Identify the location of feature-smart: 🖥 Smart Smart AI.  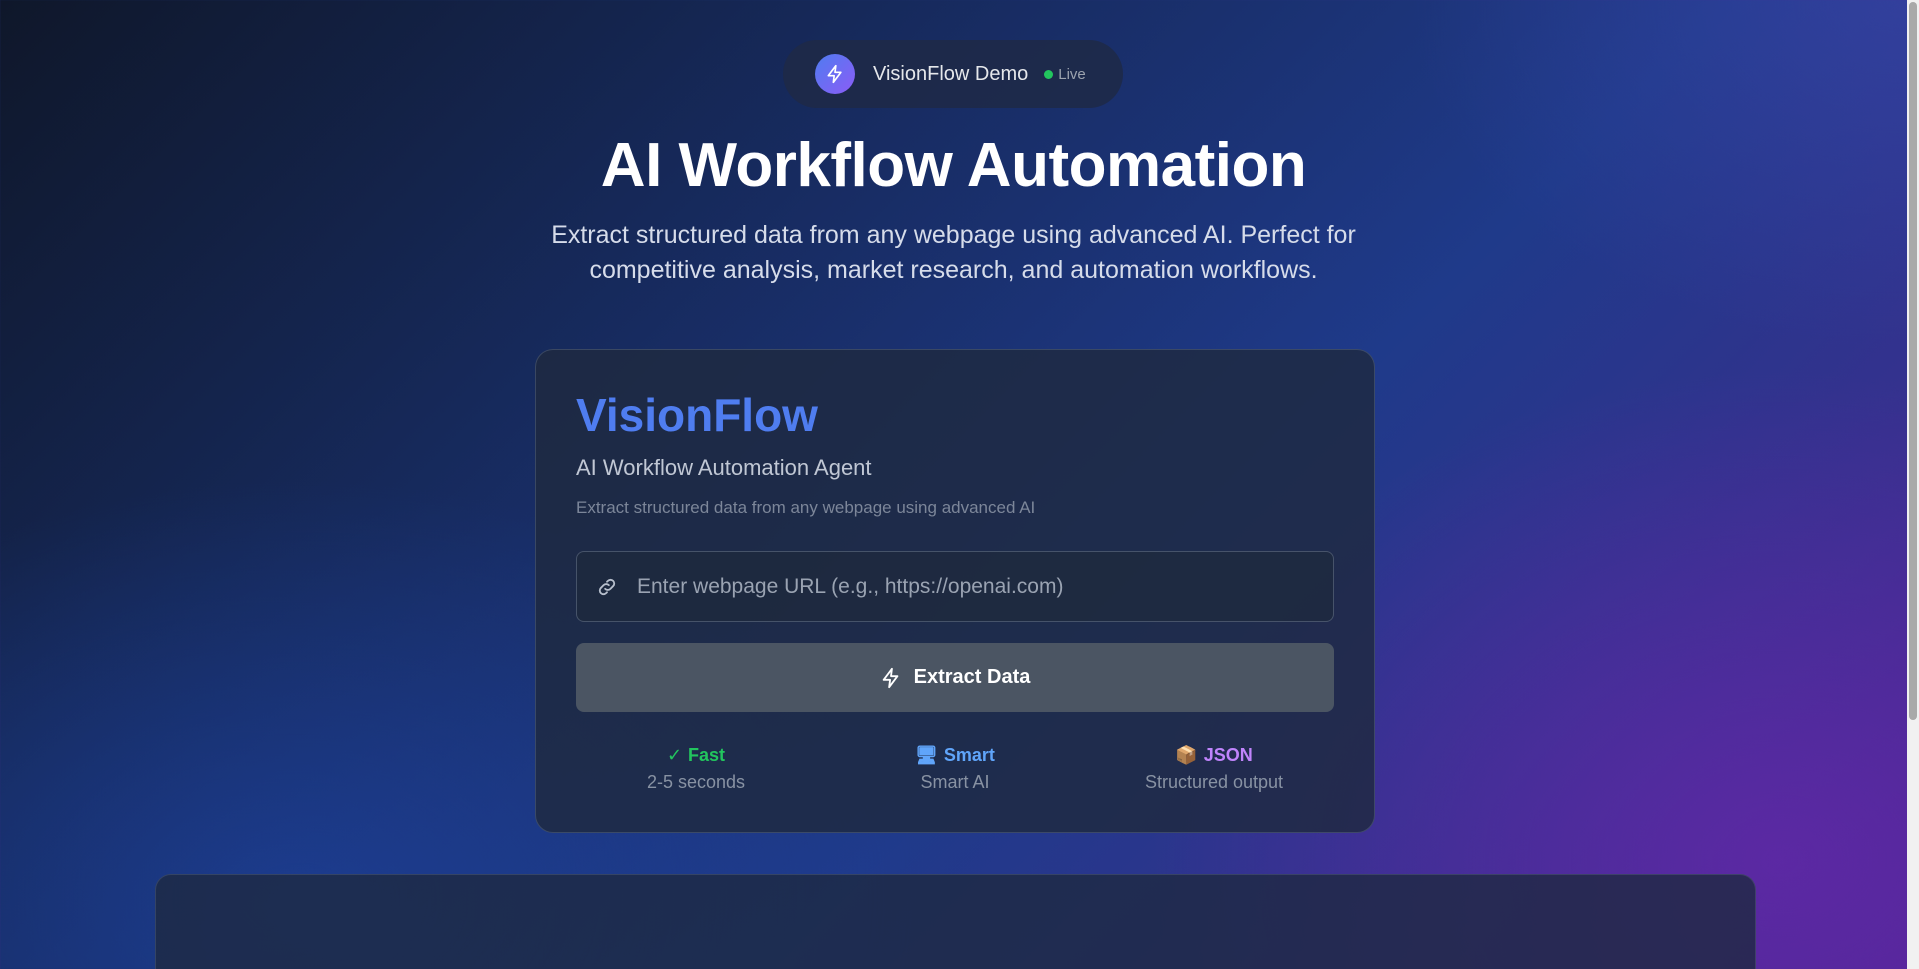
(955, 769).